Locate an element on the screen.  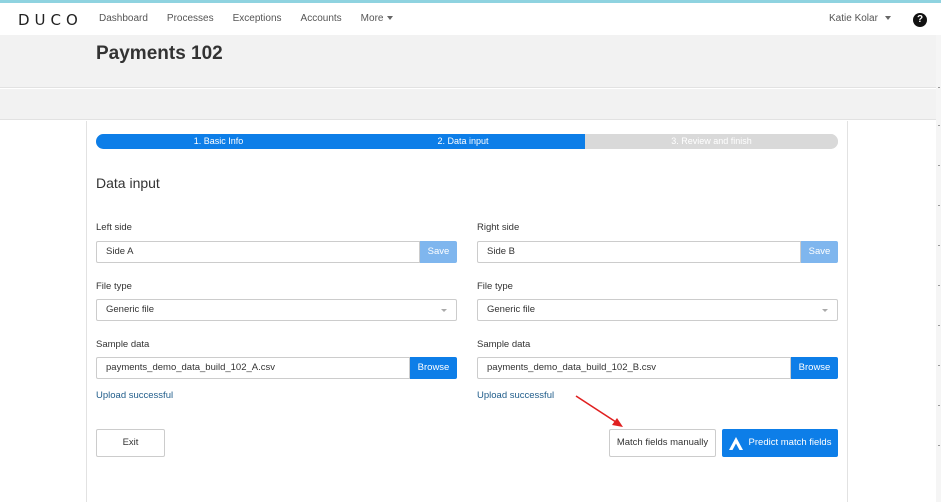
step-review-finish: 3. Review and finish is located at coordinates (711, 141).